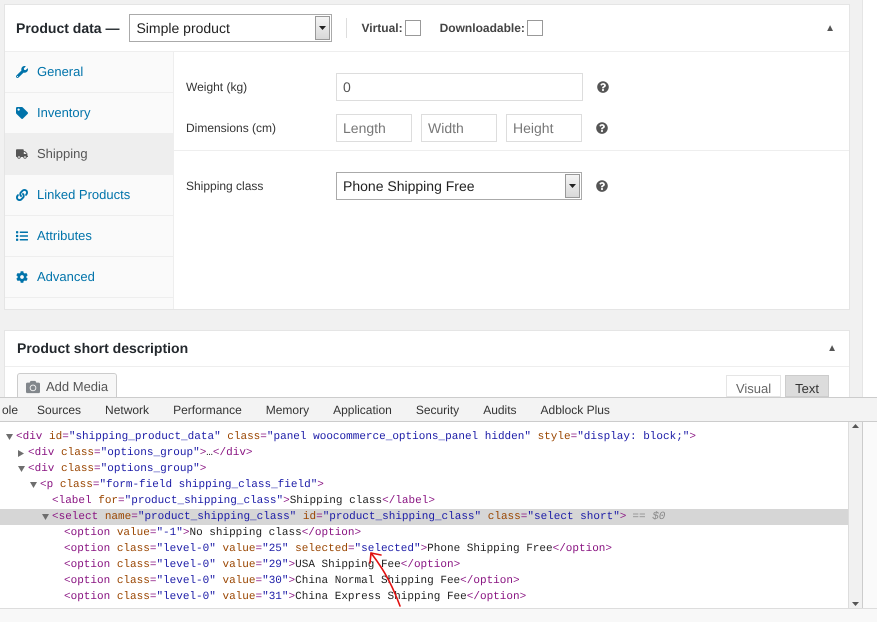 This screenshot has width=877, height=622. What do you see at coordinates (68, 28) in the screenshot?
I see `panel-title: Product data —` at bounding box center [68, 28].